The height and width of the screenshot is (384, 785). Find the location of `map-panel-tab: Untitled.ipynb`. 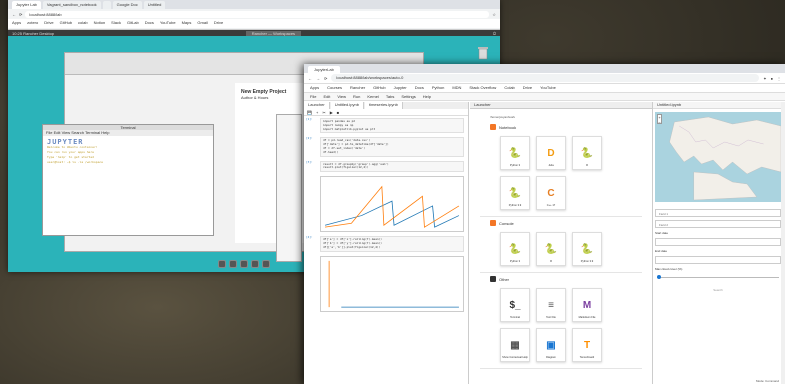

map-panel-tab: Untitled.ipynb is located at coordinates (719, 105).